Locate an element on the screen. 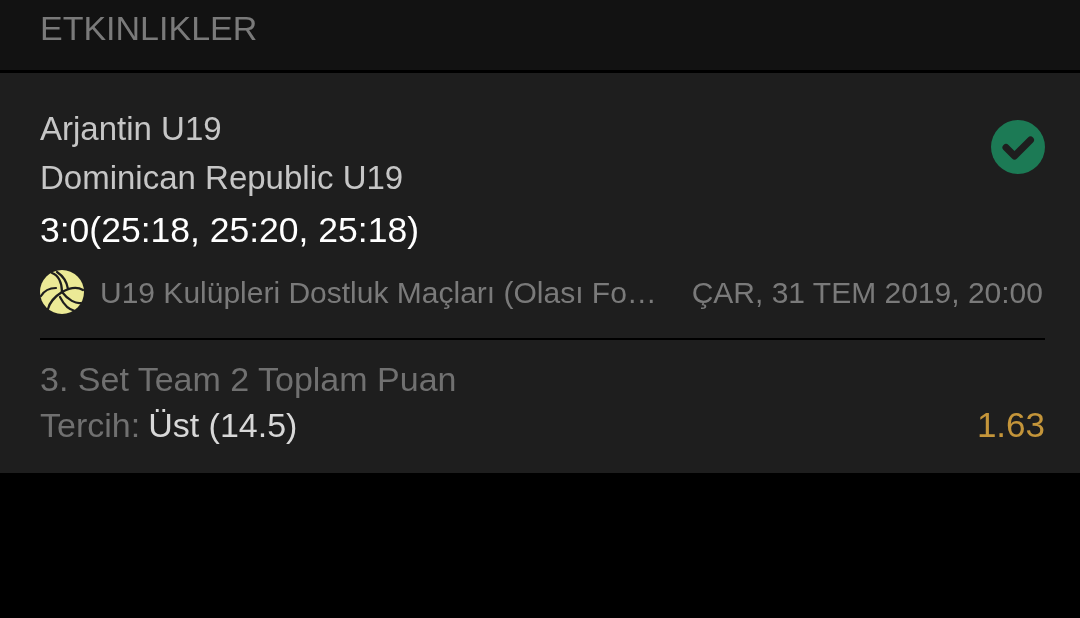 This screenshot has width=1080, height=618. match-score: 3:0(25:18, 25:20, 25:18) is located at coordinates (230, 230).